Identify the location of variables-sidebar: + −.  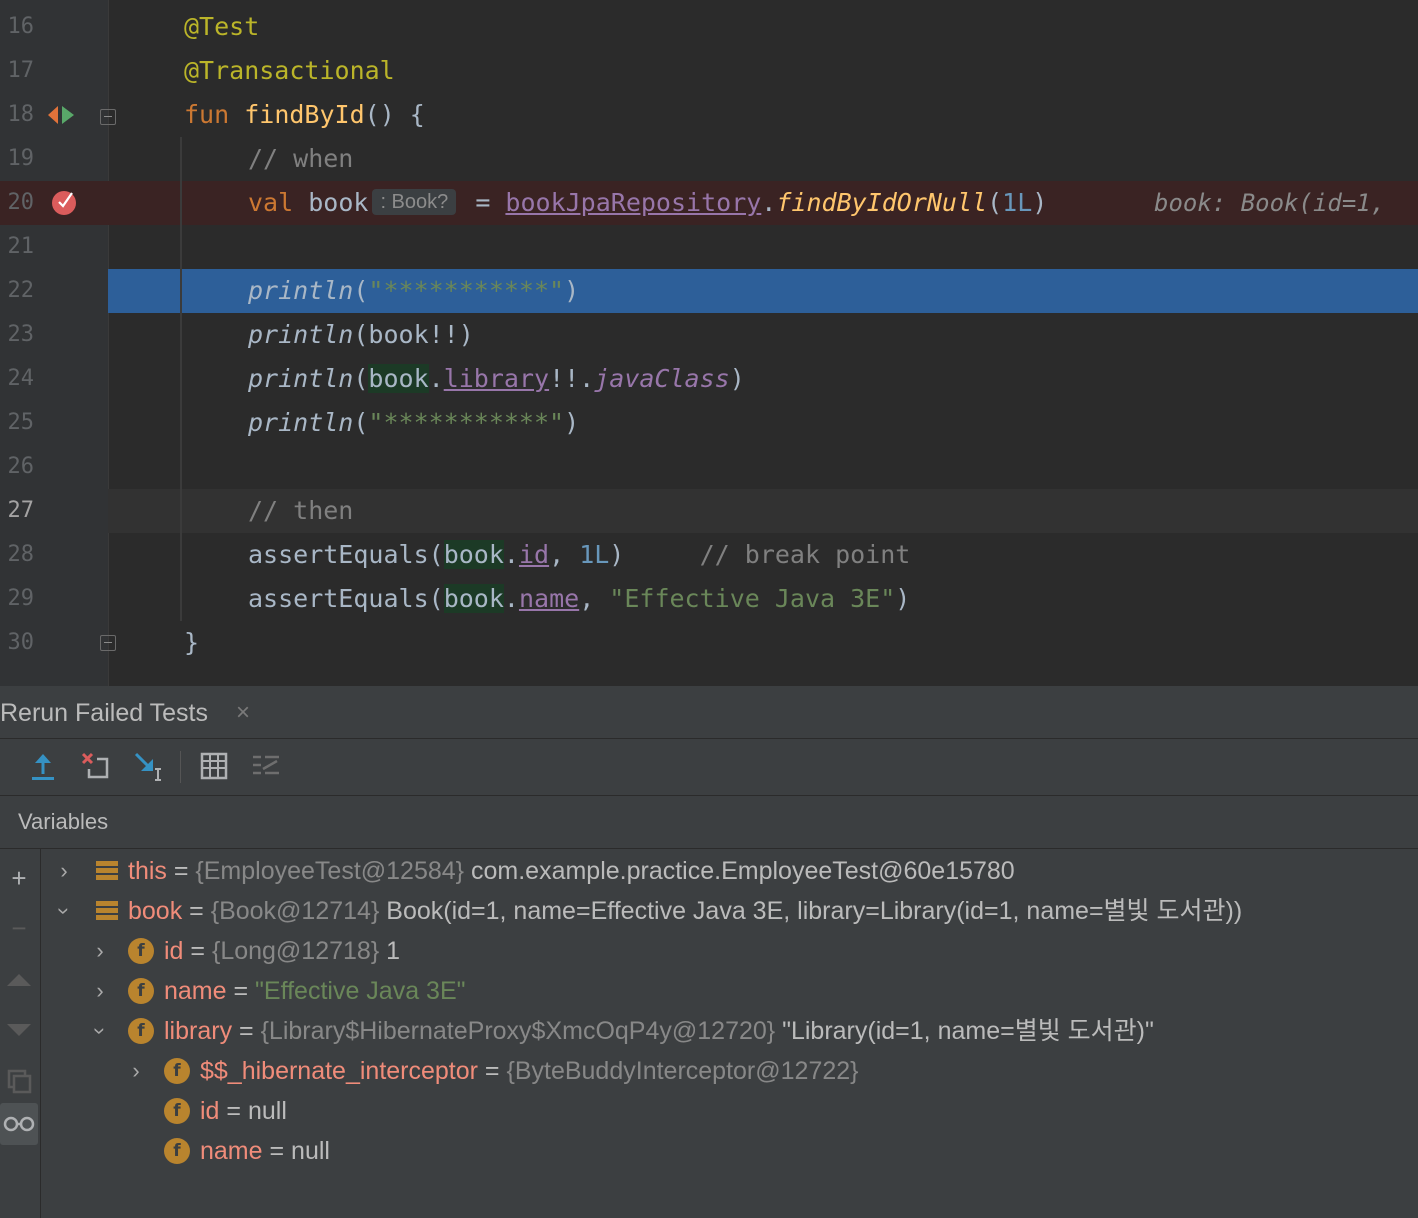
(20, 1033).